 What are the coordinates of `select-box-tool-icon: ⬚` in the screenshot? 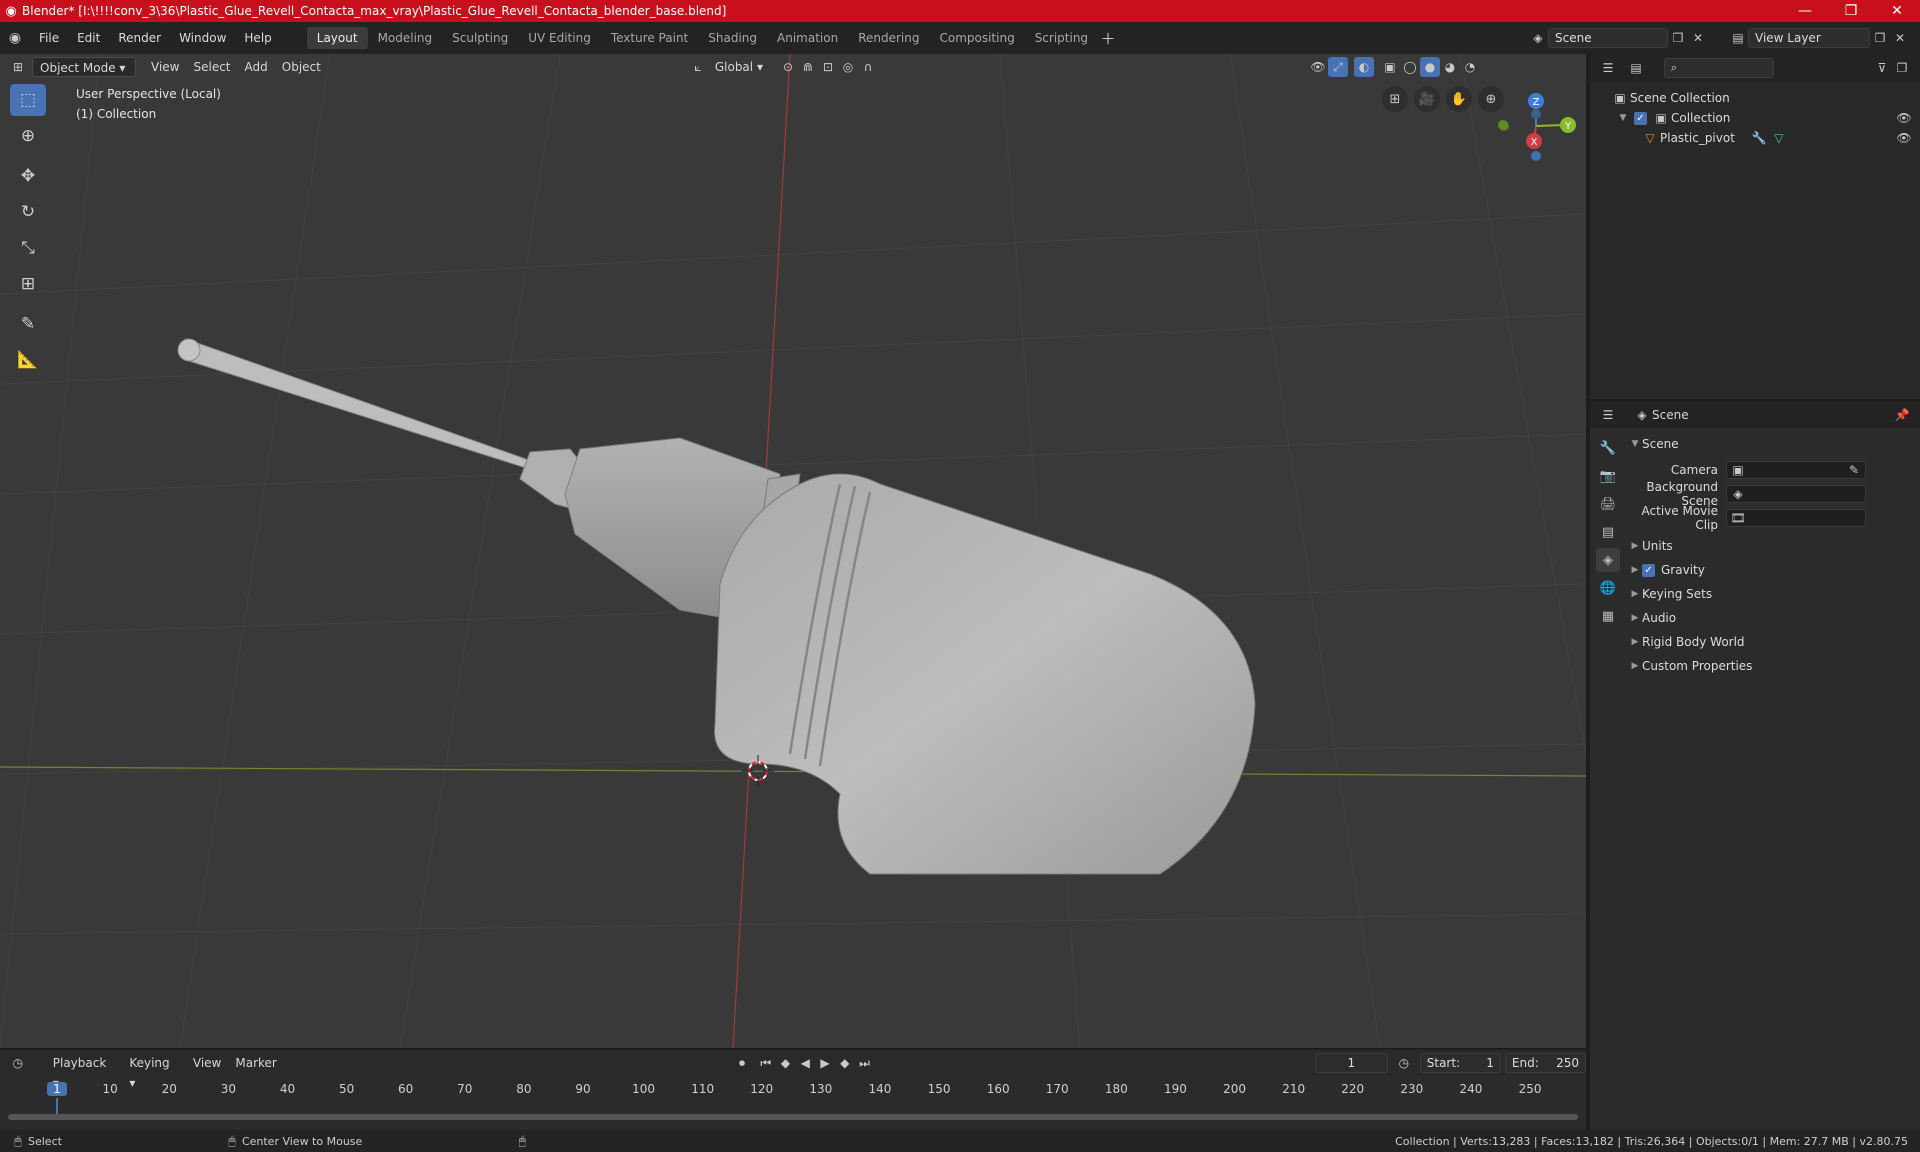 It's located at (28, 100).